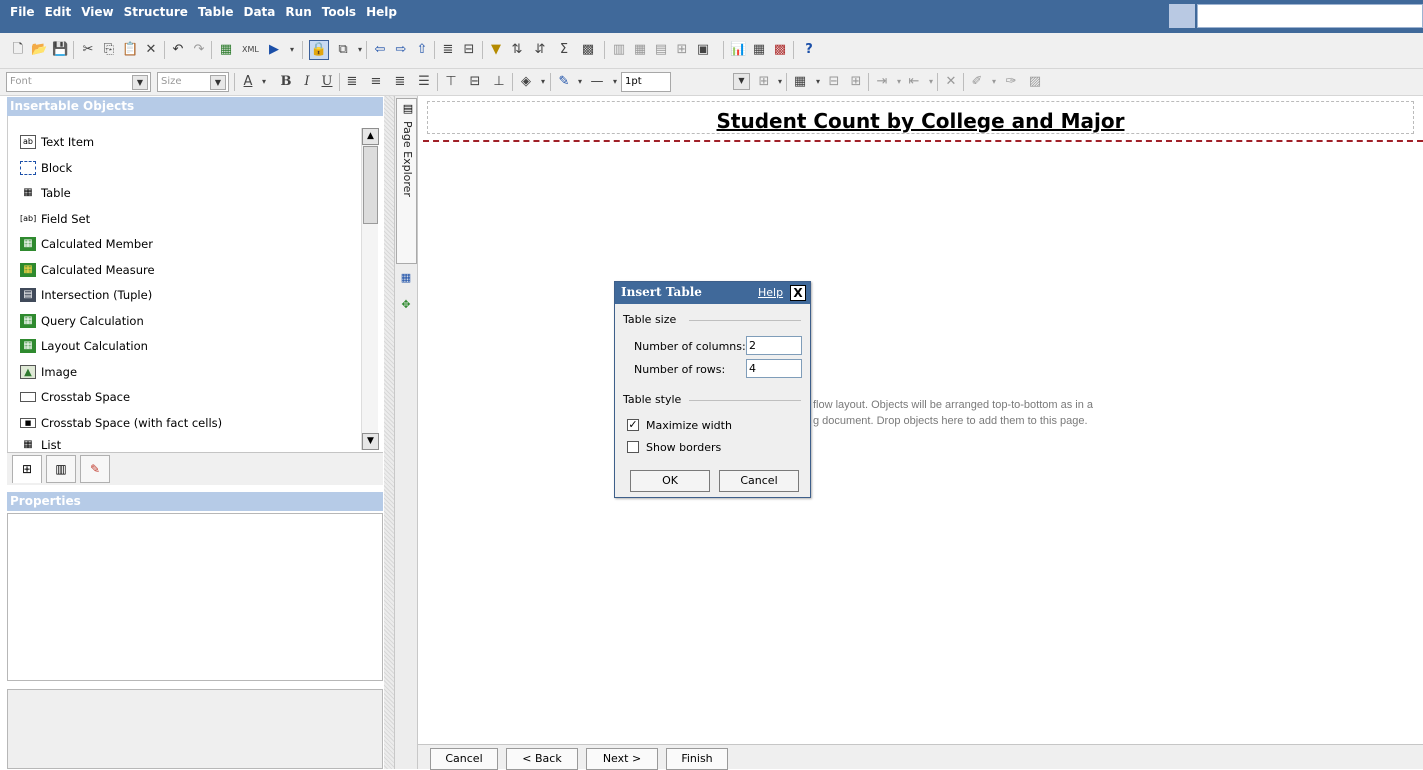 Image resolution: width=1423 pixels, height=770 pixels. Describe the element at coordinates (818, 82) in the screenshot. I see `table-grid-dropdown-icon: ▾` at that location.